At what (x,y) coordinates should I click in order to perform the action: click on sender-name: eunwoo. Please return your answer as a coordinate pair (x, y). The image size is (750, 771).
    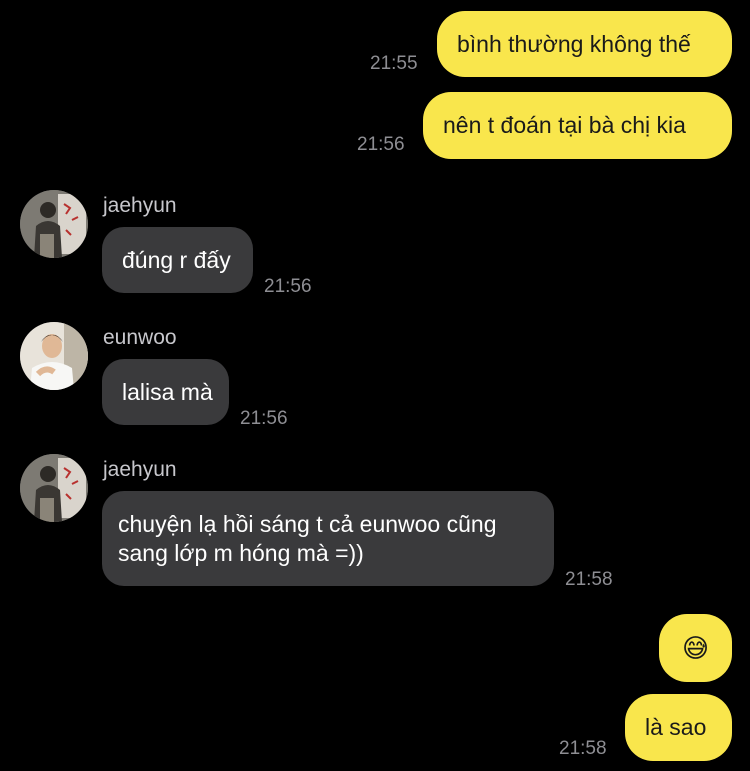
    Looking at the image, I should click on (140, 337).